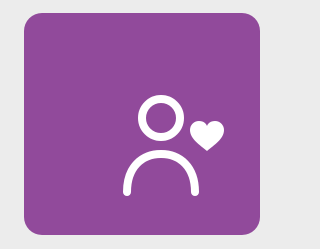 The image size is (320, 249). What do you see at coordinates (161, 118) in the screenshot?
I see `user-head-shape` at bounding box center [161, 118].